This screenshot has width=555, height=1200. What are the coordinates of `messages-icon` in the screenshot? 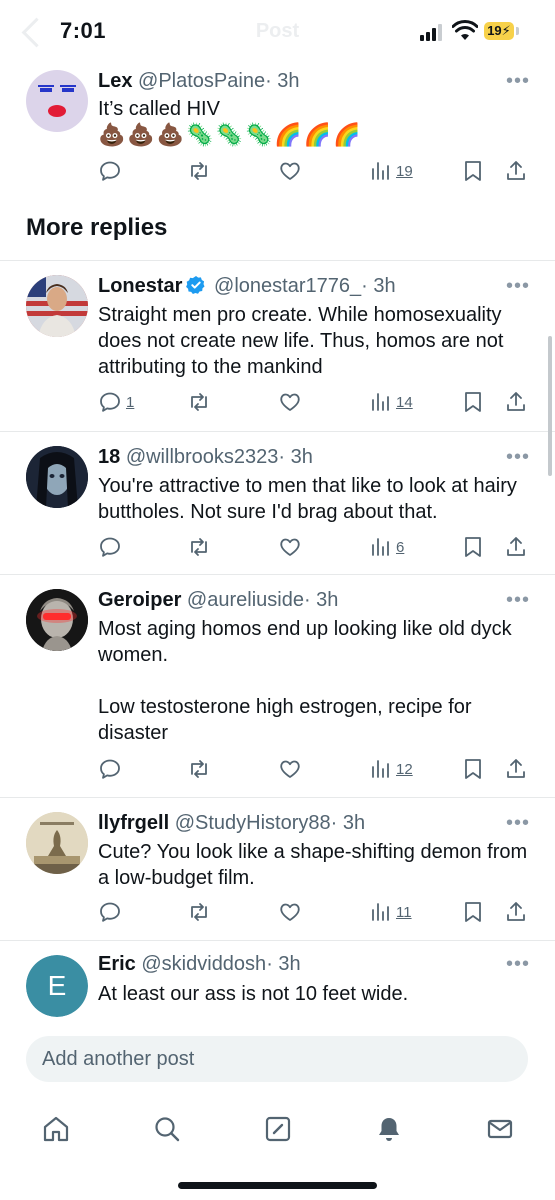 It's located at (500, 1129).